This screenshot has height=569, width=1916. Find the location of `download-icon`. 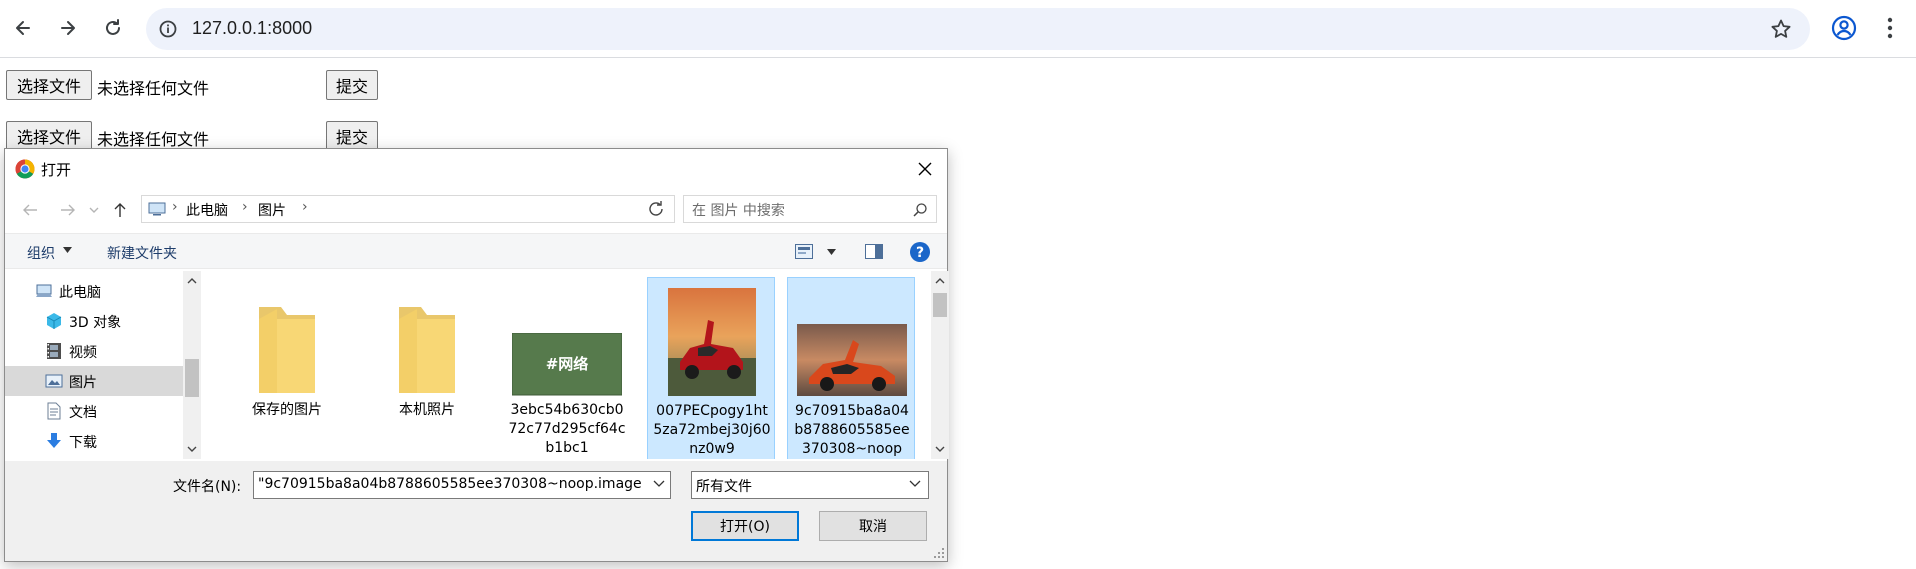

download-icon is located at coordinates (54, 440).